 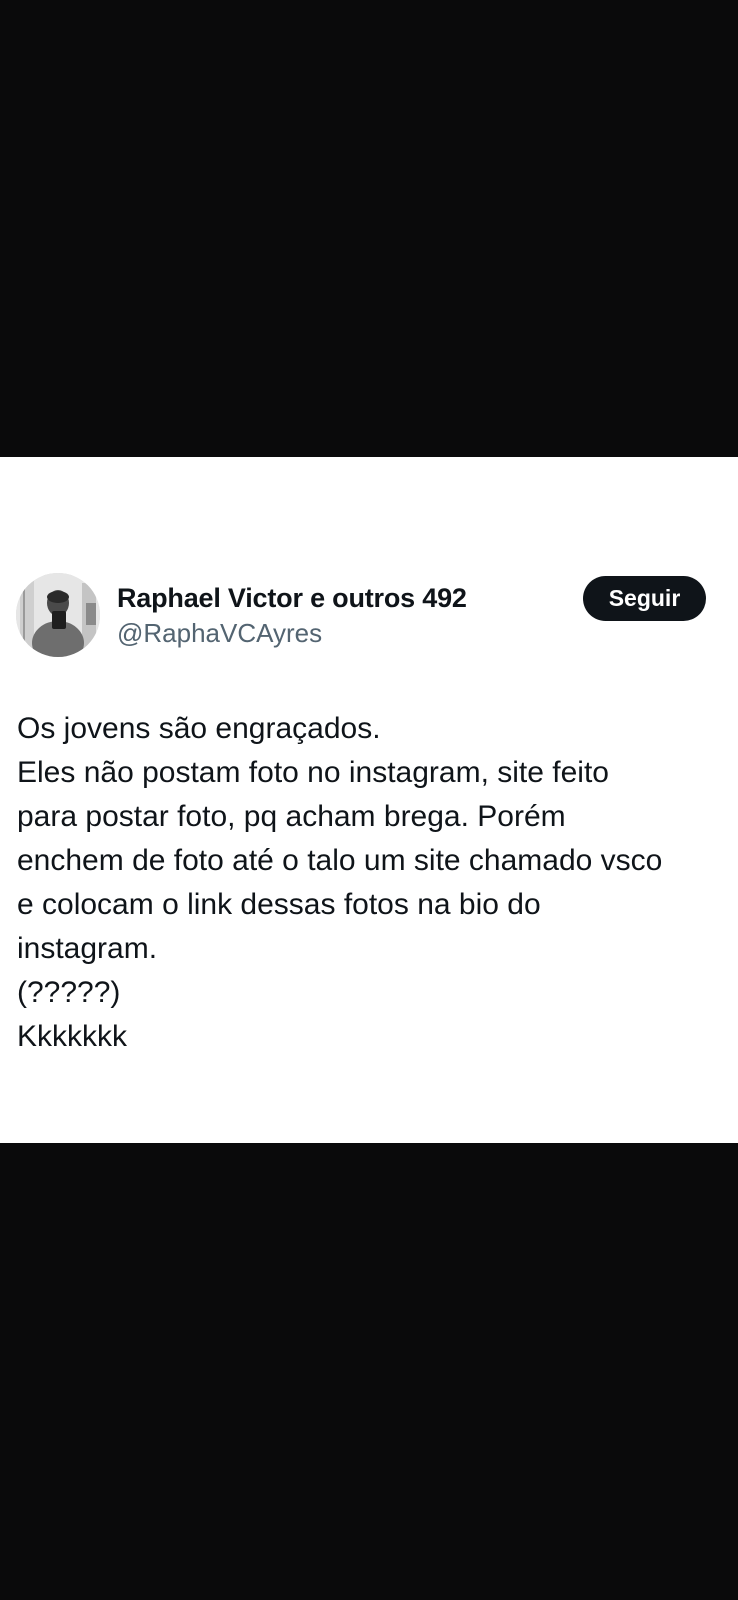 What do you see at coordinates (291, 816) in the screenshot?
I see `tweet-text-line: para postar foto, pq acham brega. Porém` at bounding box center [291, 816].